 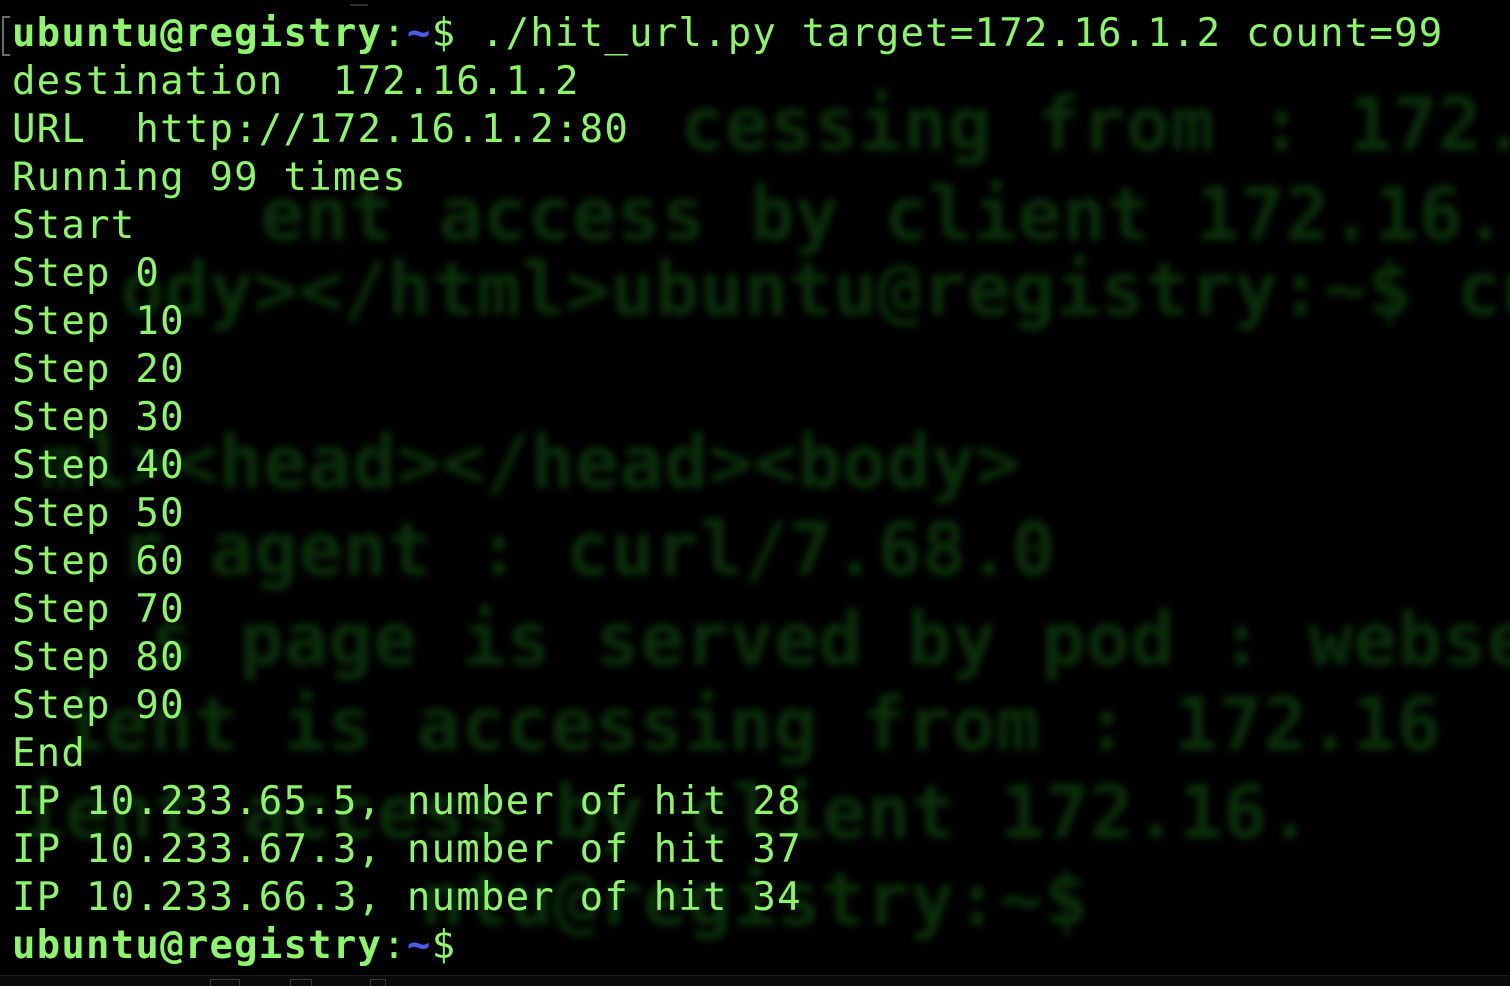 I want to click on output-line: Step 80, so click(x=98, y=657).